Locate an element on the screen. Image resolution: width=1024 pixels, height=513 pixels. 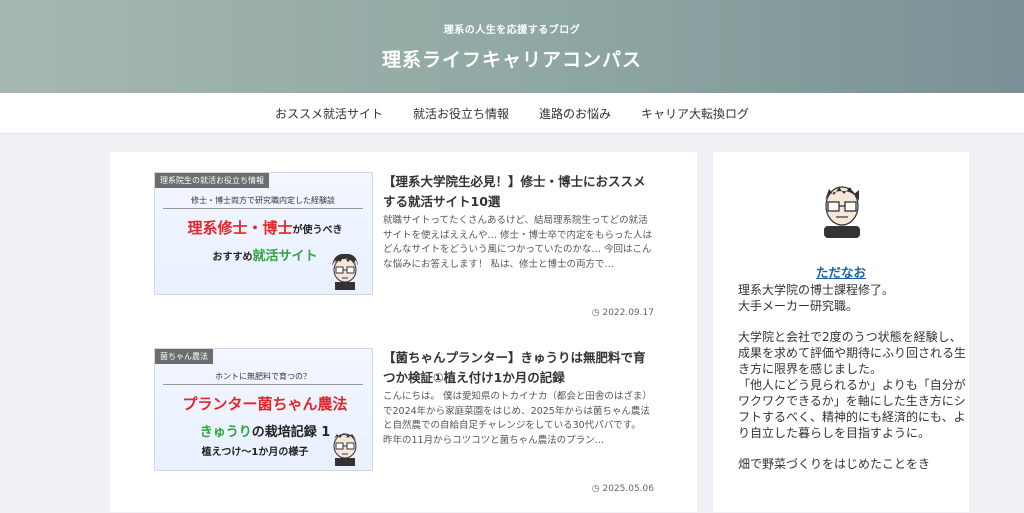
thumbnail-subheadline-main: 就活サイト is located at coordinates (285, 256).